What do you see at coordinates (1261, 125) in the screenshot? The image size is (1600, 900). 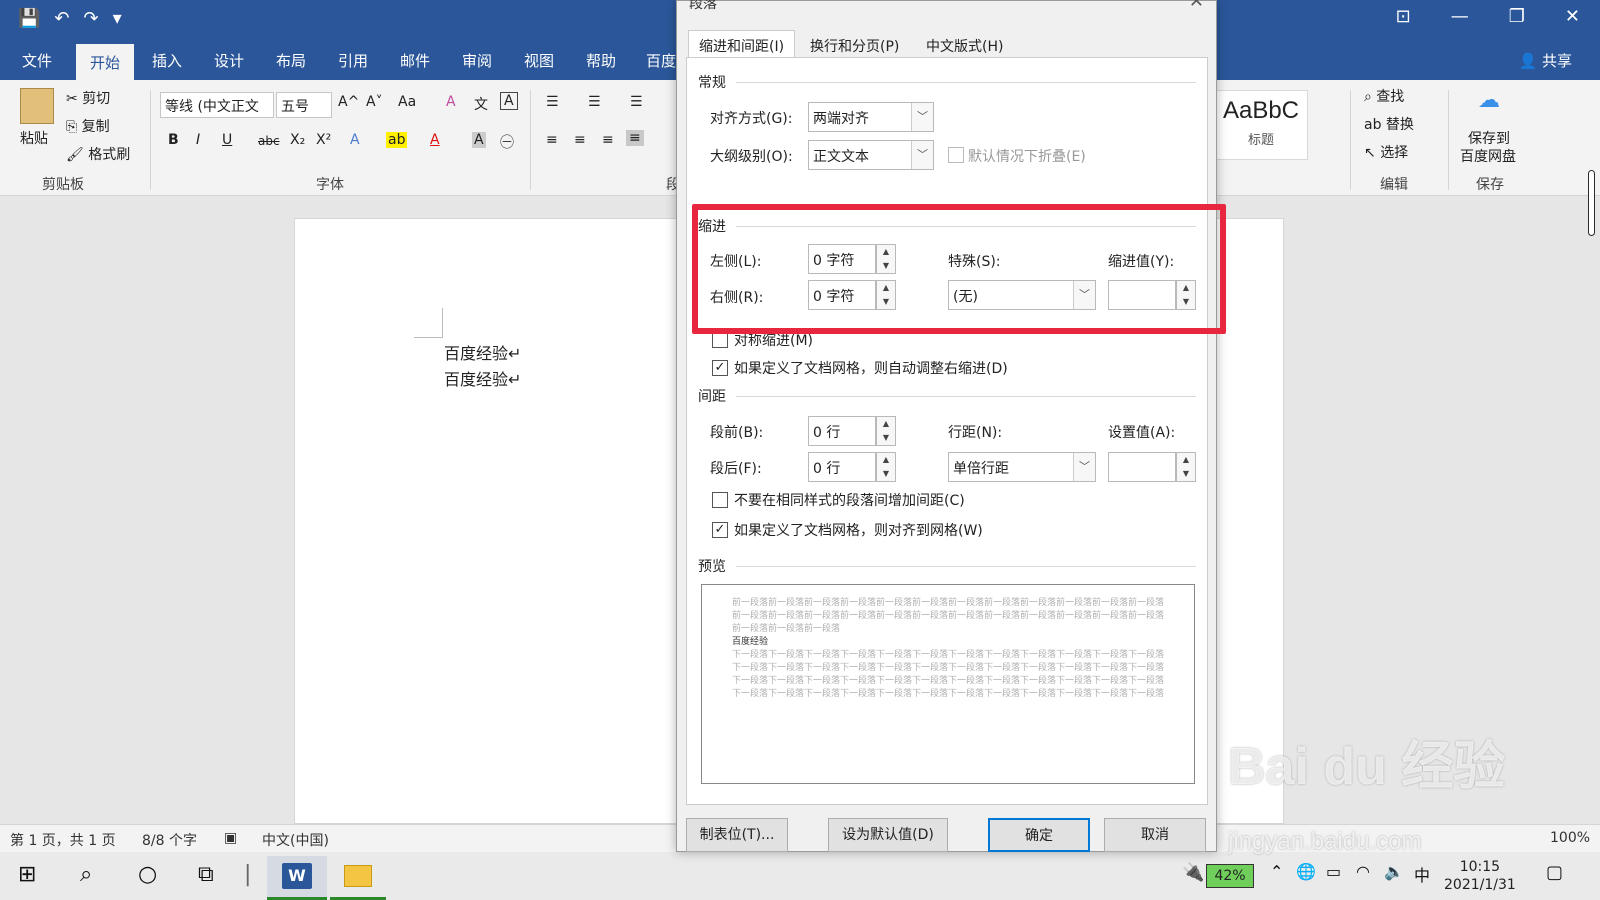 I see `style-heading-tile: AaBbC 标题` at bounding box center [1261, 125].